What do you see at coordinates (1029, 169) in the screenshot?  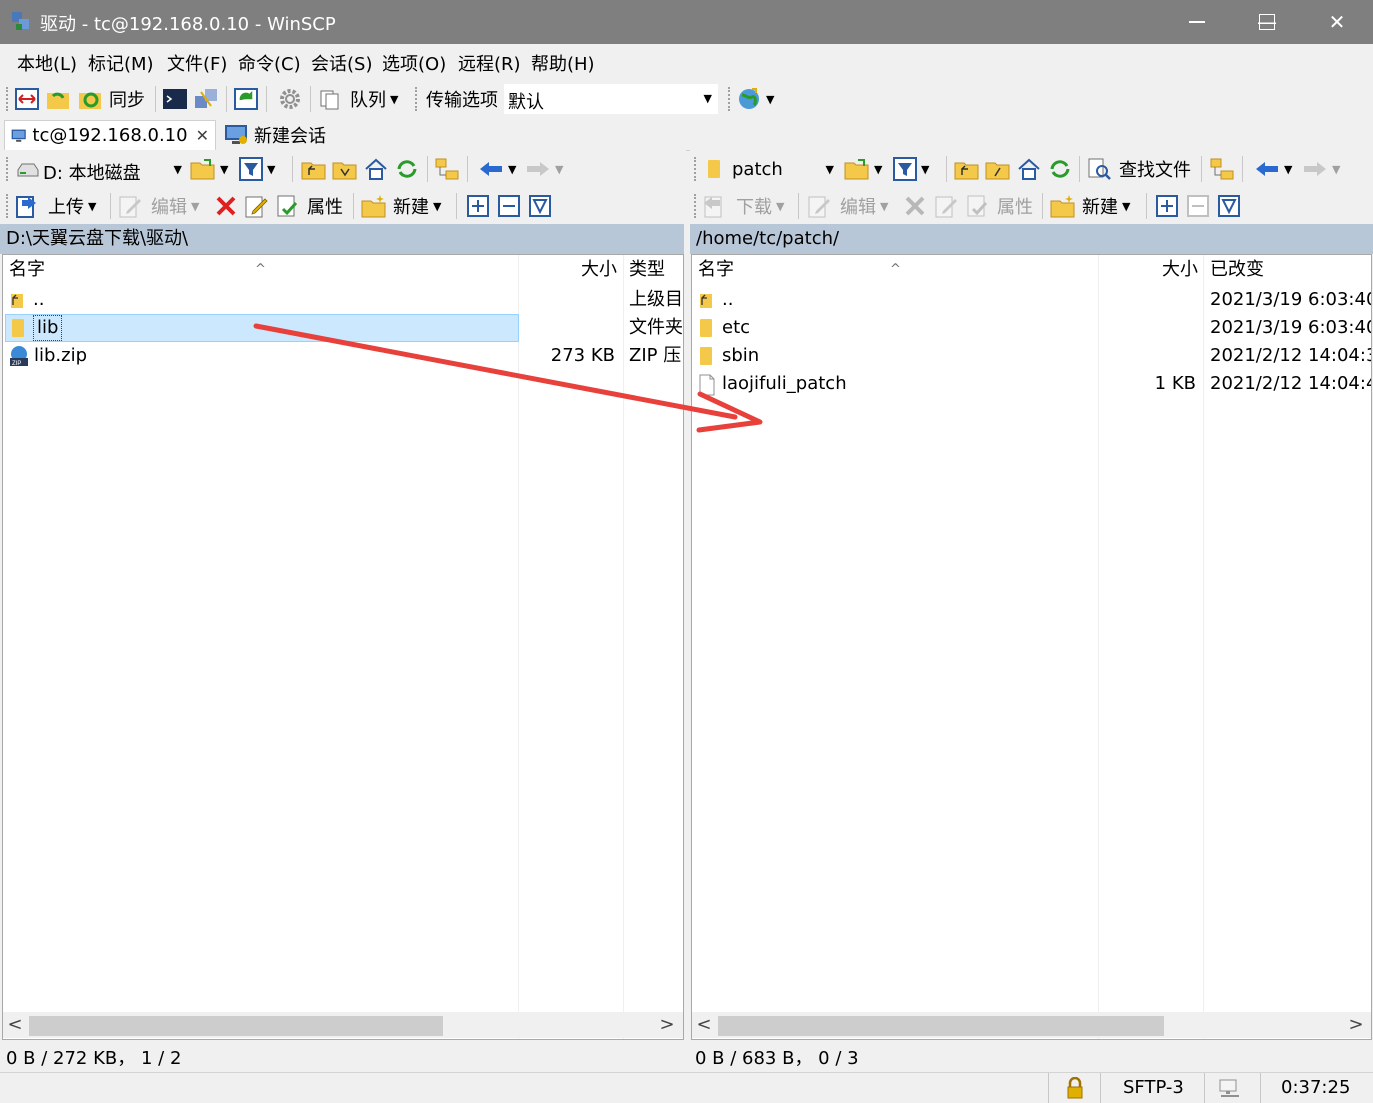 I see `right-home-button` at bounding box center [1029, 169].